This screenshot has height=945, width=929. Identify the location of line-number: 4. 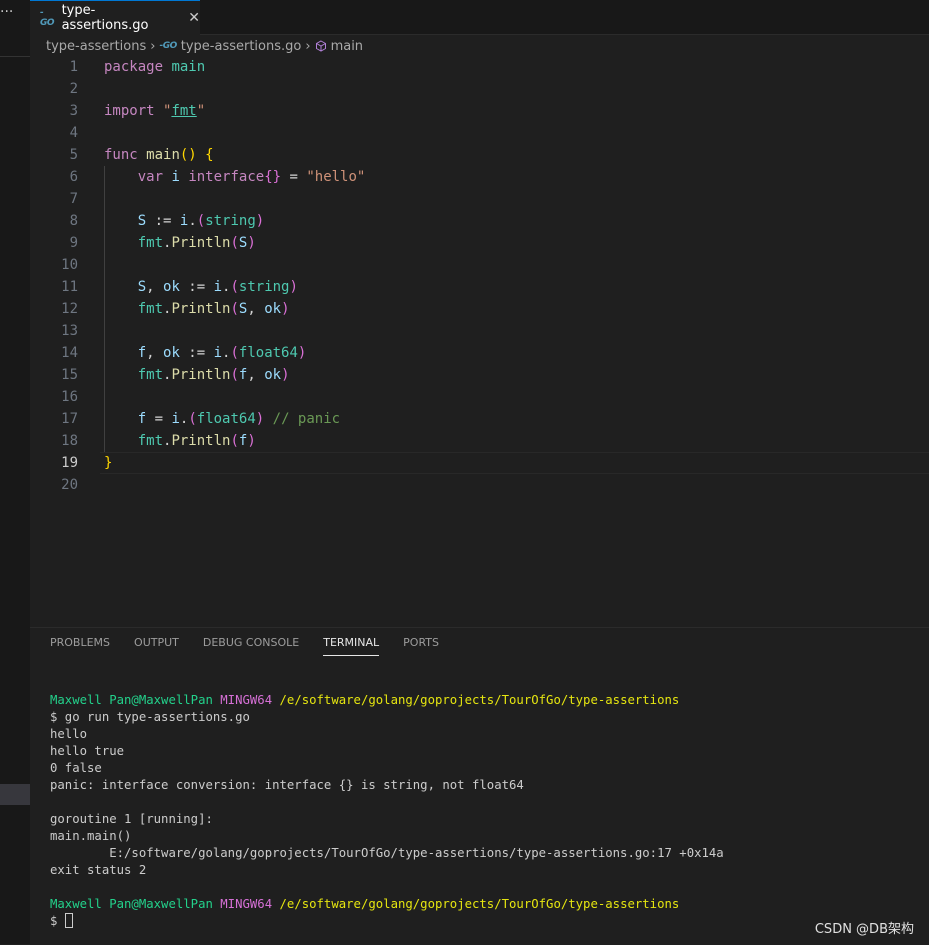
(73, 133).